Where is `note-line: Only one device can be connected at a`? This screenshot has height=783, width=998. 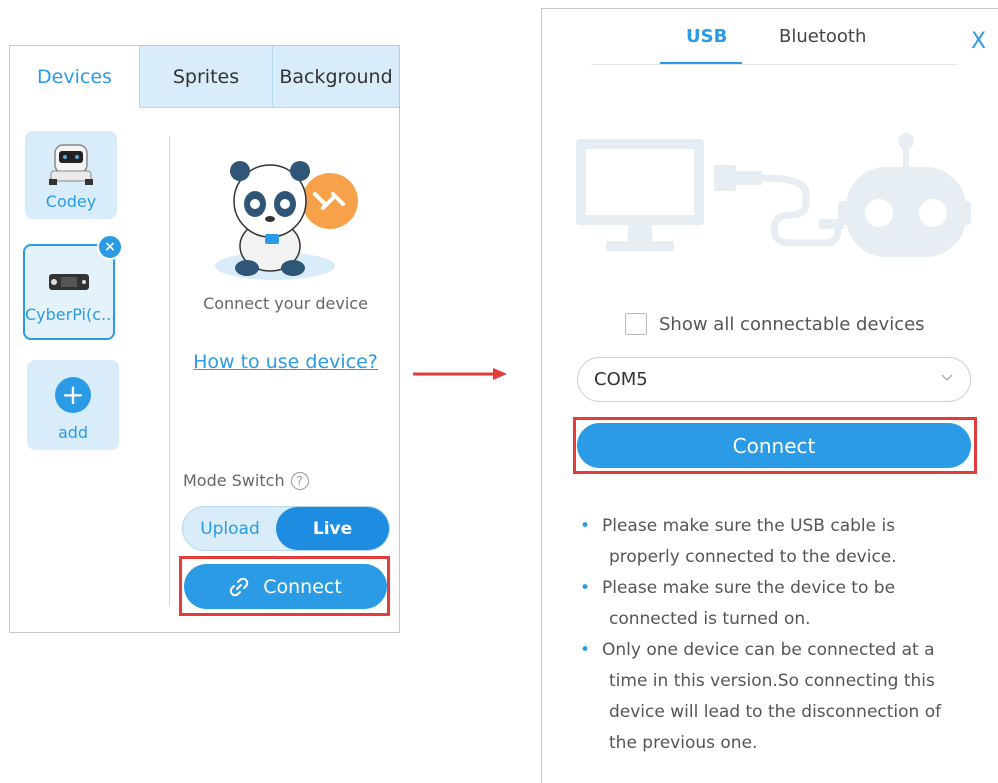
note-line: Only one device can be connected at a is located at coordinates (768, 650).